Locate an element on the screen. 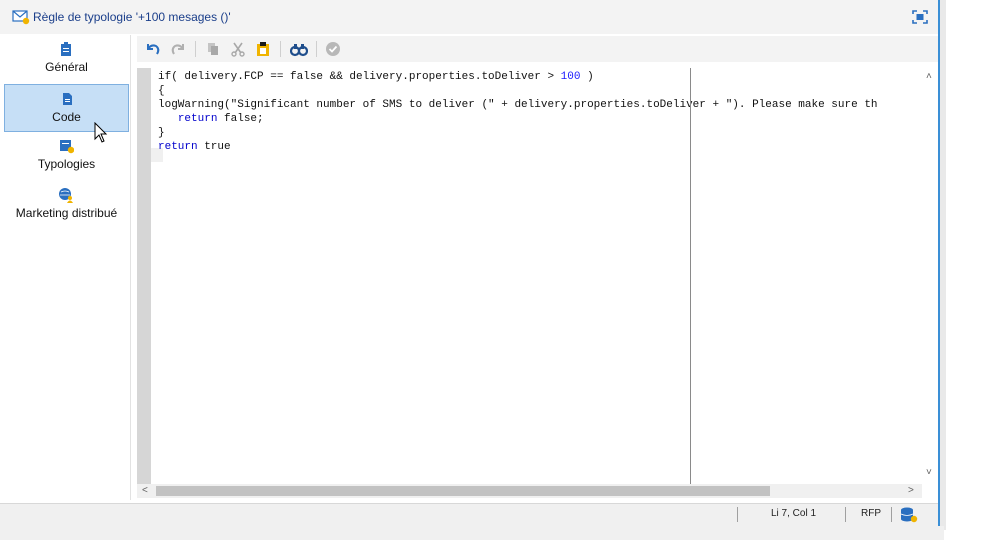 The height and width of the screenshot is (540, 990). paste-icon is located at coordinates (263, 49).